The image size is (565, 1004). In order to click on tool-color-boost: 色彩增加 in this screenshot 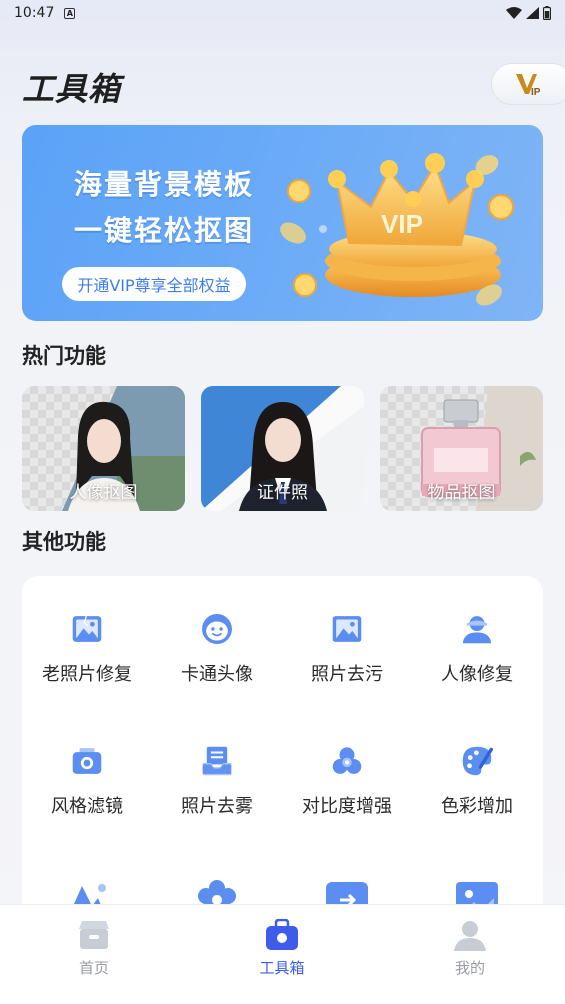, I will do `click(477, 763)`.